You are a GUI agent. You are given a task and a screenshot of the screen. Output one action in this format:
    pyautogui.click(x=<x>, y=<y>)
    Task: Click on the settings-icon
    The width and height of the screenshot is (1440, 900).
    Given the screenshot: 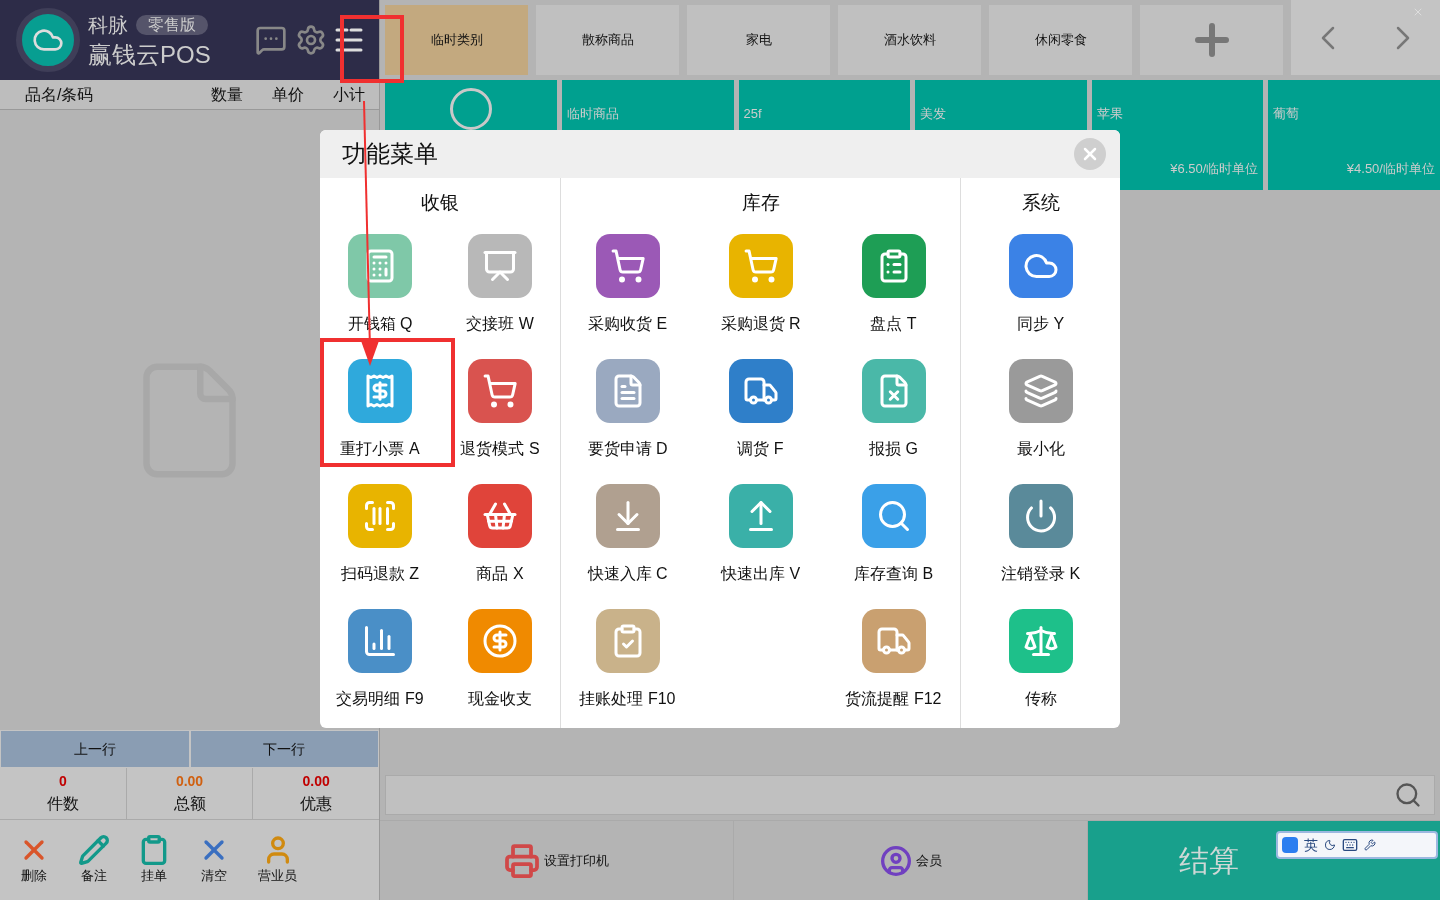 What is the action you would take?
    pyautogui.click(x=311, y=40)
    